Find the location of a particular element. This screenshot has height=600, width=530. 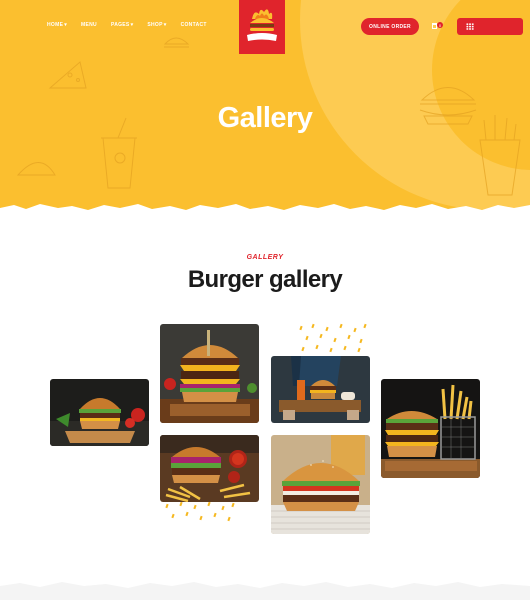

footer-torn-edge is located at coordinates (265, 591).